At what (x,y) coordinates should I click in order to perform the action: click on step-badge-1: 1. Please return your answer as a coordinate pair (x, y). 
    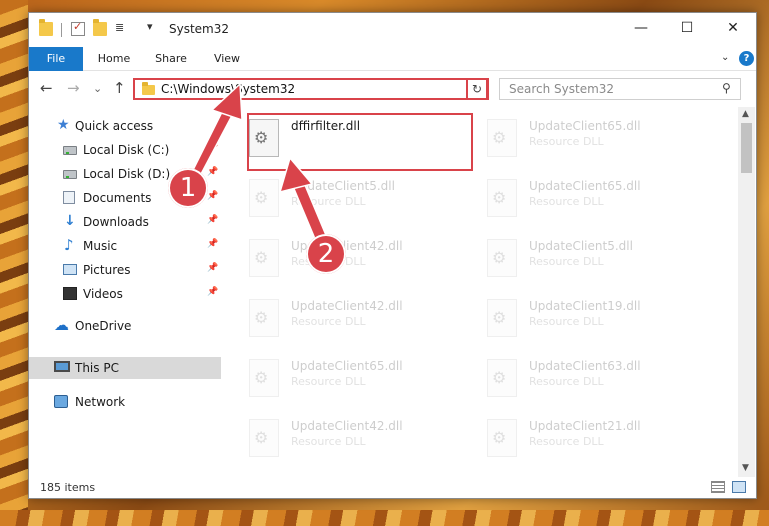
    Looking at the image, I should click on (188, 188).